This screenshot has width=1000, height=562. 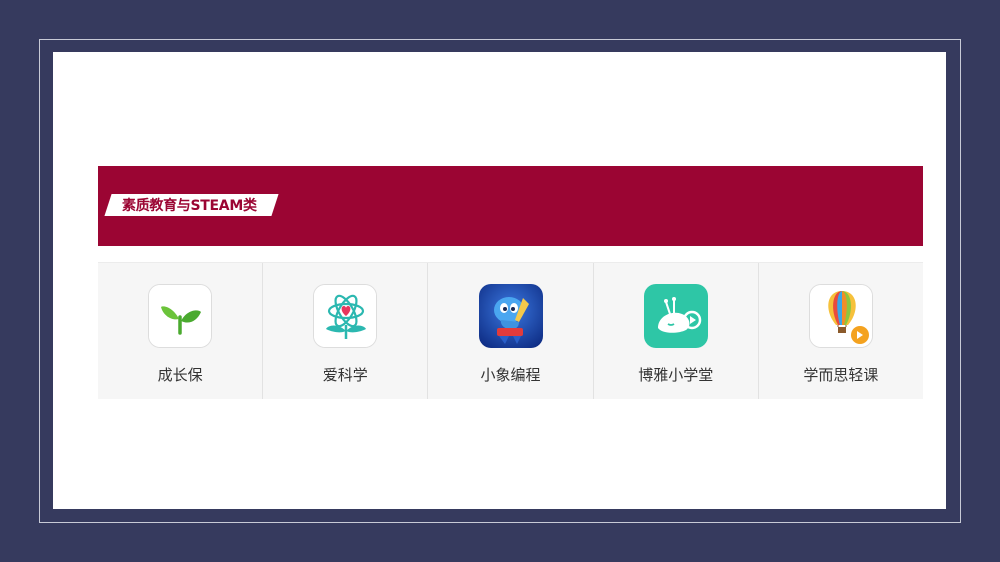 I want to click on snail-play-icon, so click(x=675, y=316).